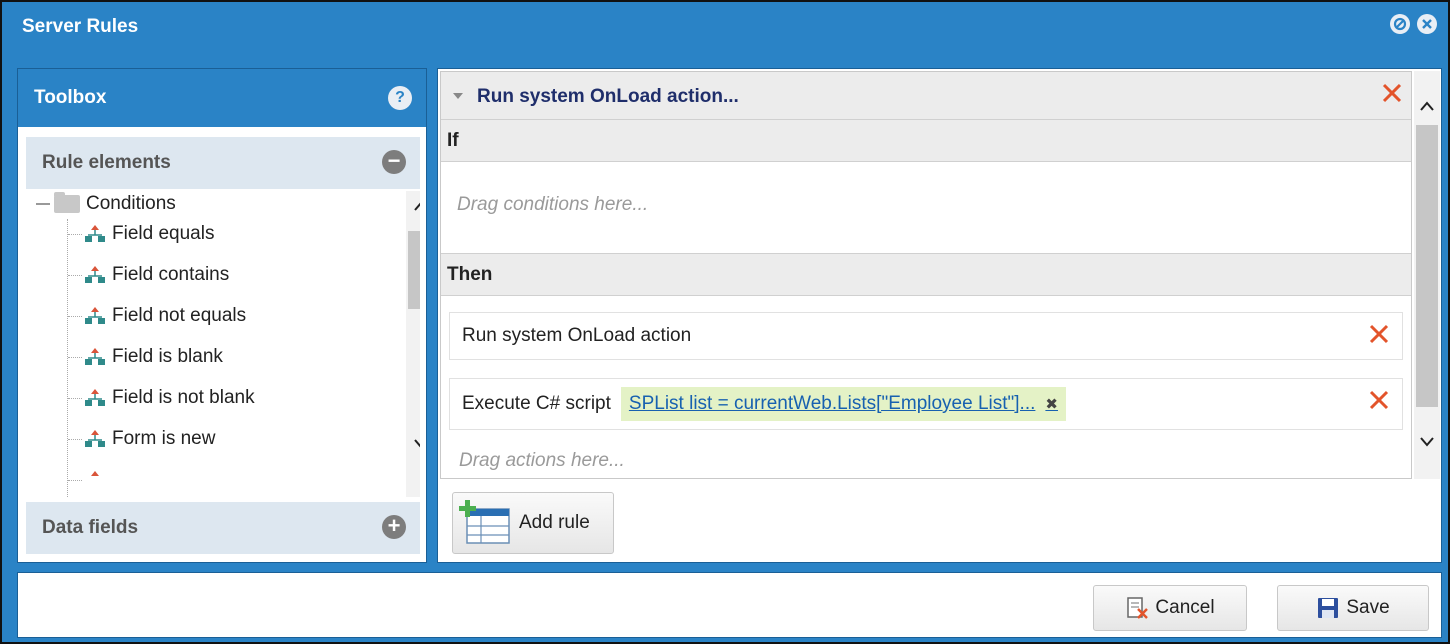 This screenshot has width=1450, height=644. Describe the element at coordinates (1368, 607) in the screenshot. I see `save-label: Save` at that location.